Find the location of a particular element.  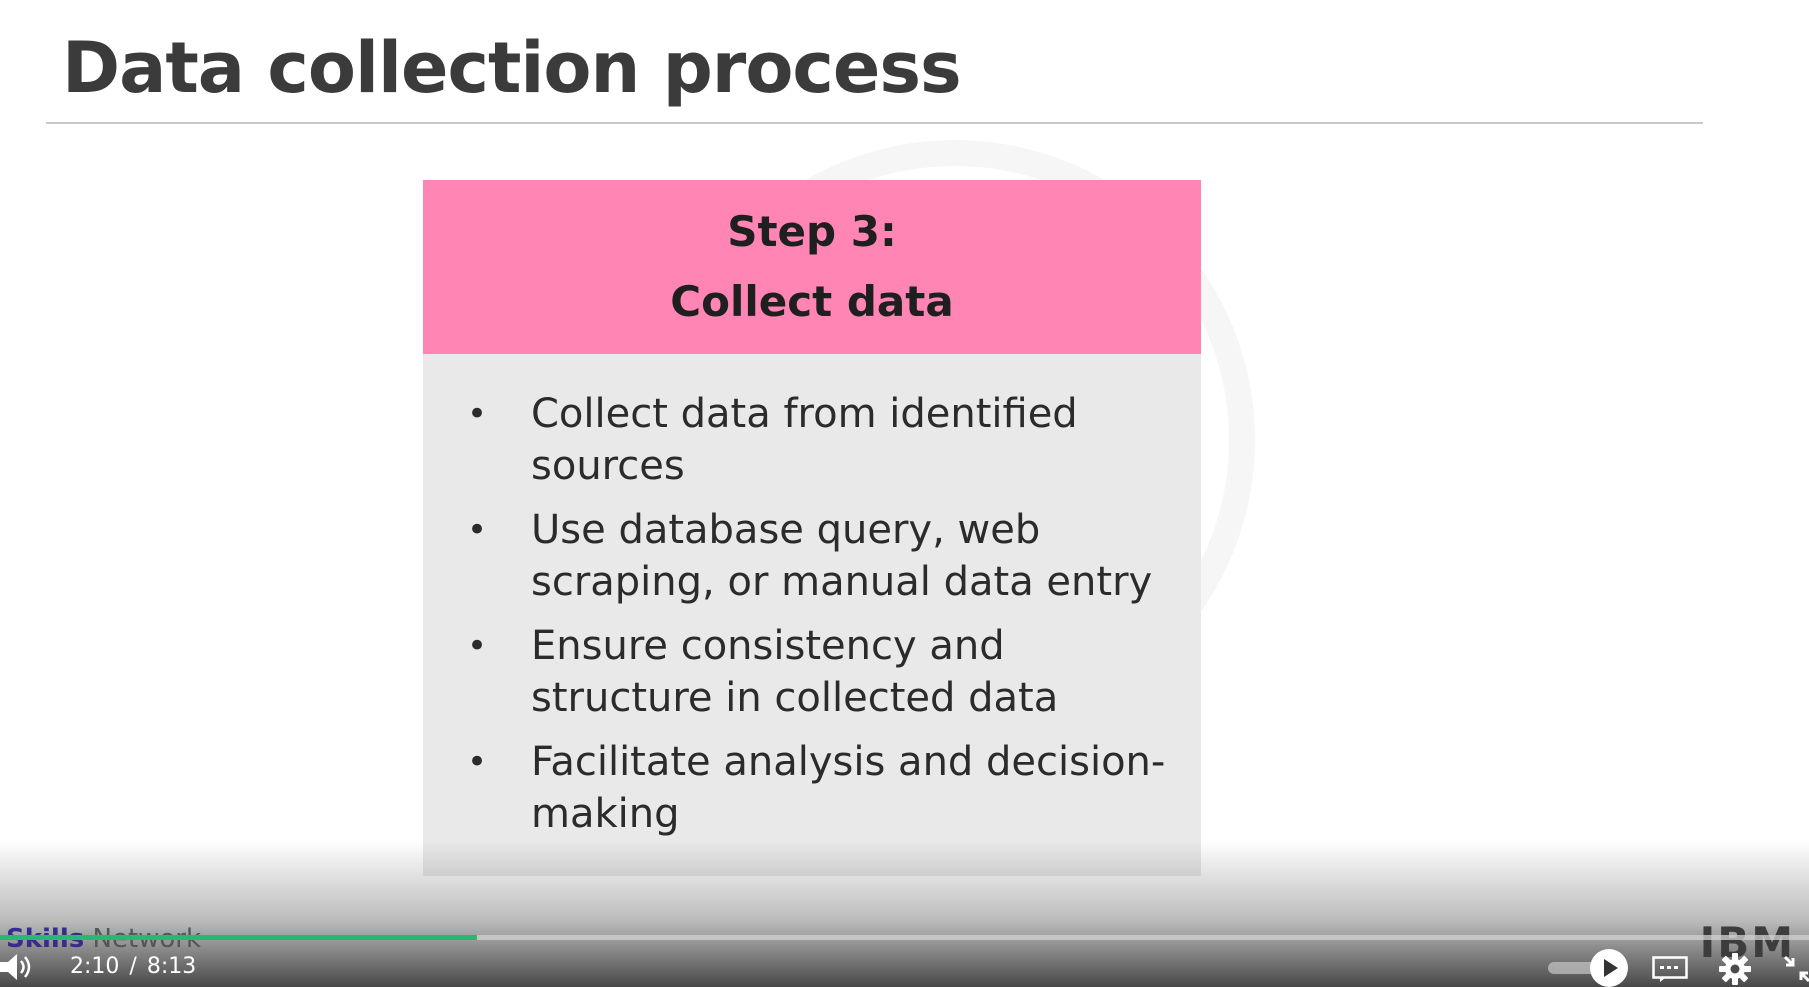

current-time: 2:10 is located at coordinates (95, 966).